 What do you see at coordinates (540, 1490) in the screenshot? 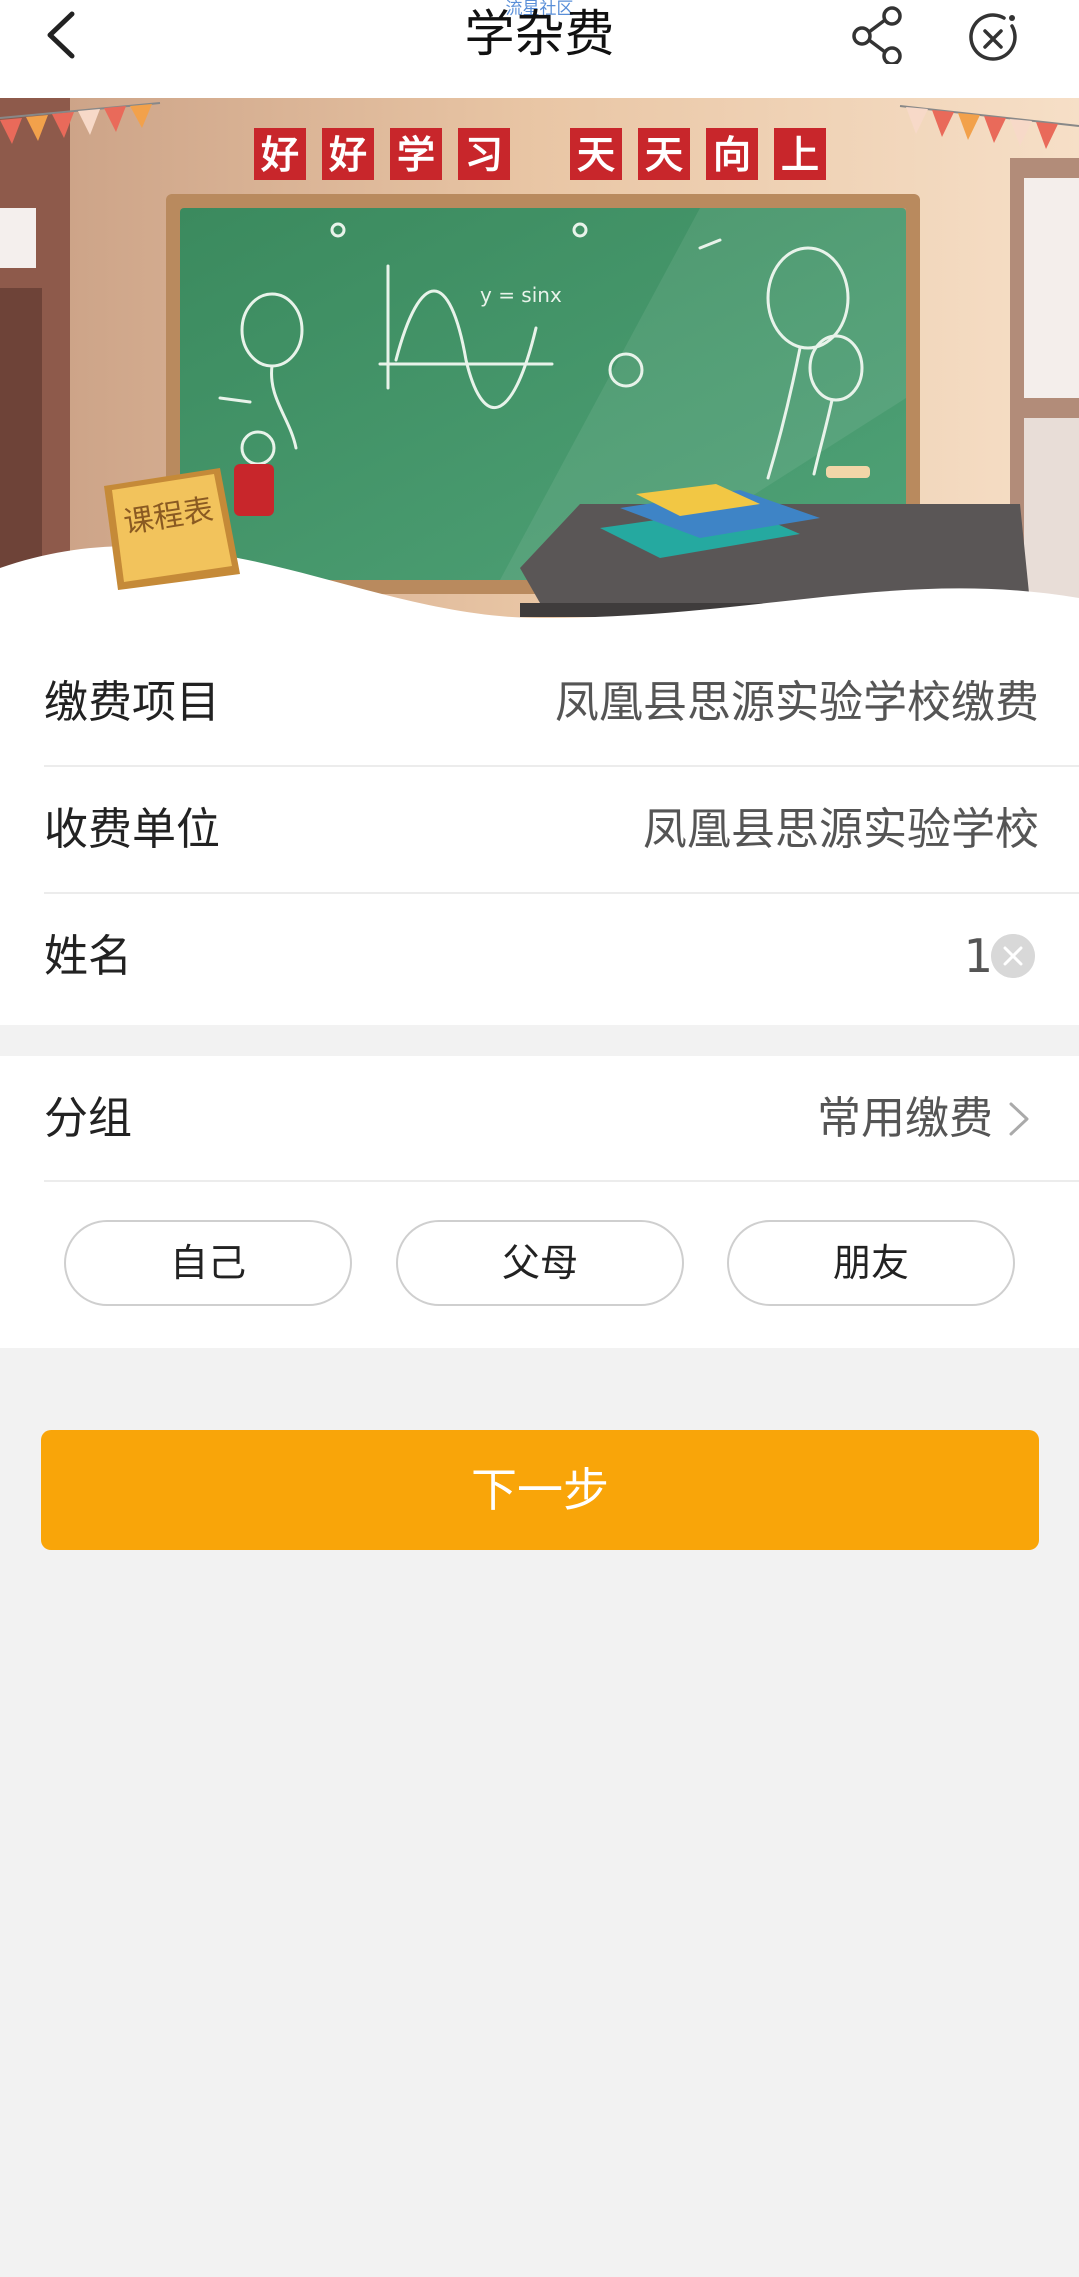
I see `next-step-button: 下一步` at bounding box center [540, 1490].